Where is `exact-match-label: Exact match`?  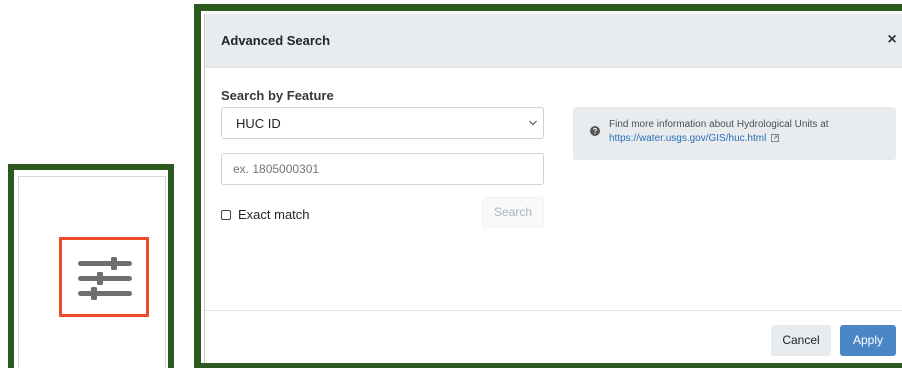 exact-match-label: Exact match is located at coordinates (274, 214).